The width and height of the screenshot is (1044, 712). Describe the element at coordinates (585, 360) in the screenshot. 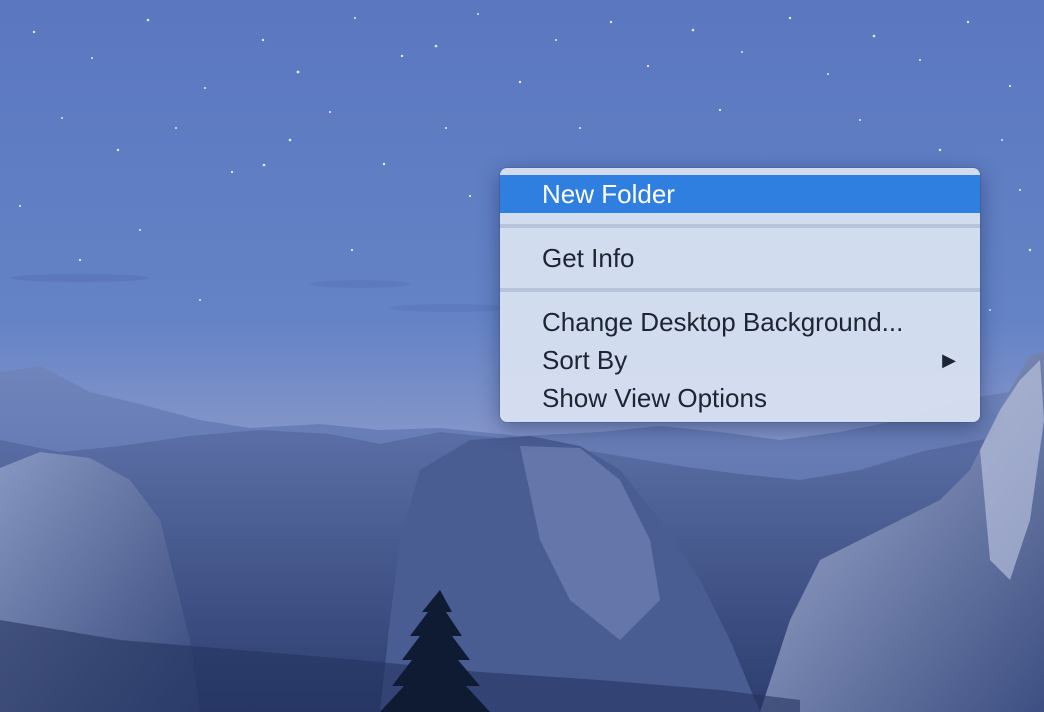

I see `menu-item-label: Sort By` at that location.